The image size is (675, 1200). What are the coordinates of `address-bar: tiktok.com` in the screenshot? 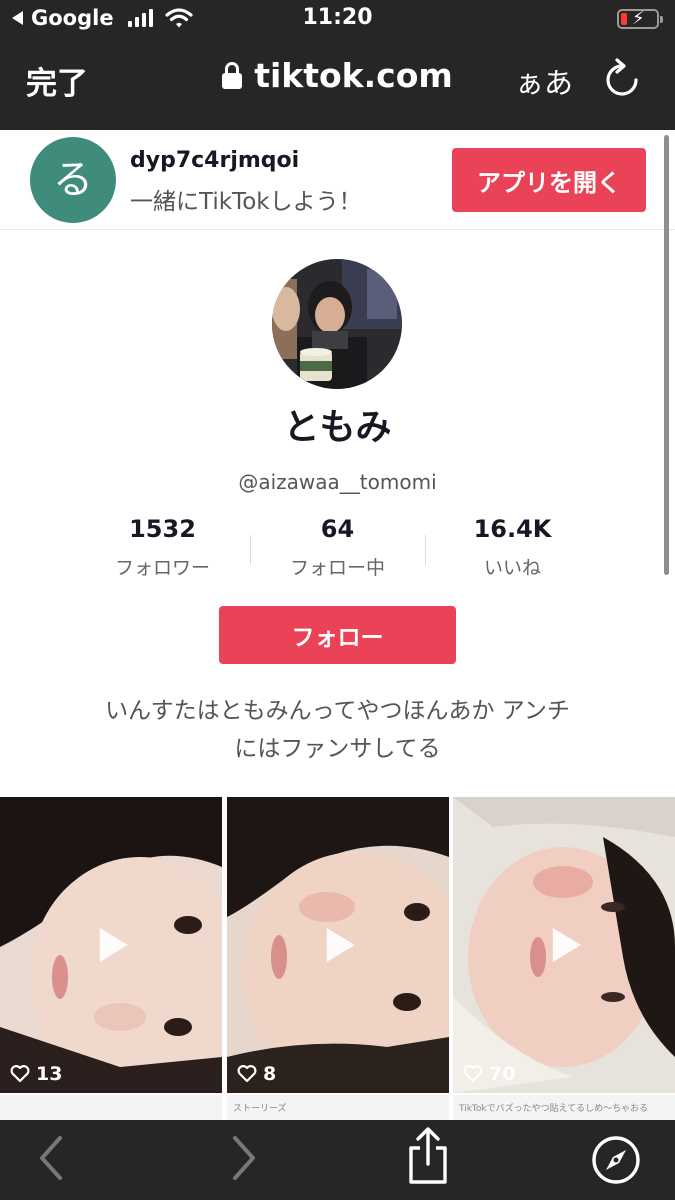 It's located at (337, 75).